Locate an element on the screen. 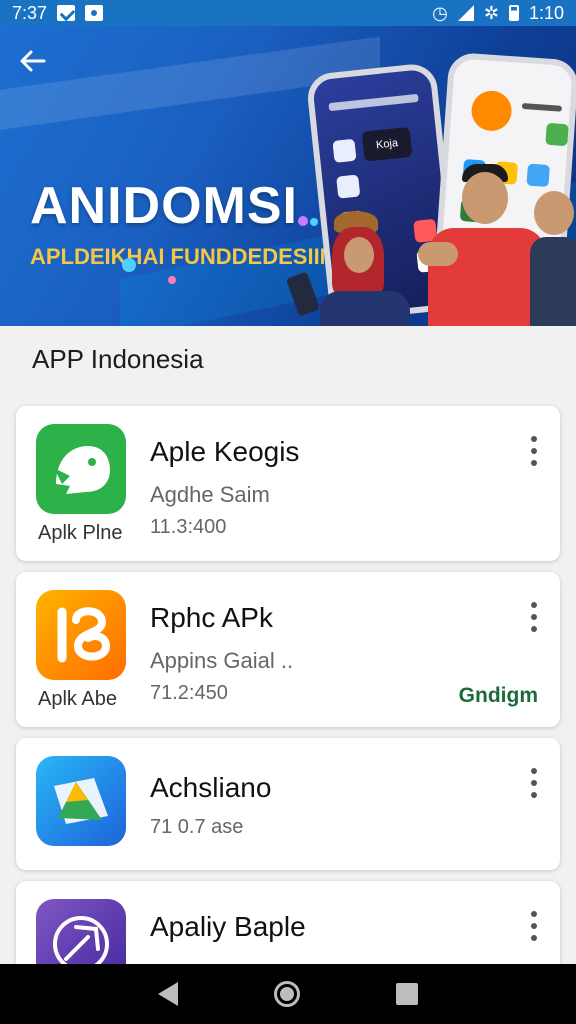  app-meta: 11.3:400 is located at coordinates (188, 527).